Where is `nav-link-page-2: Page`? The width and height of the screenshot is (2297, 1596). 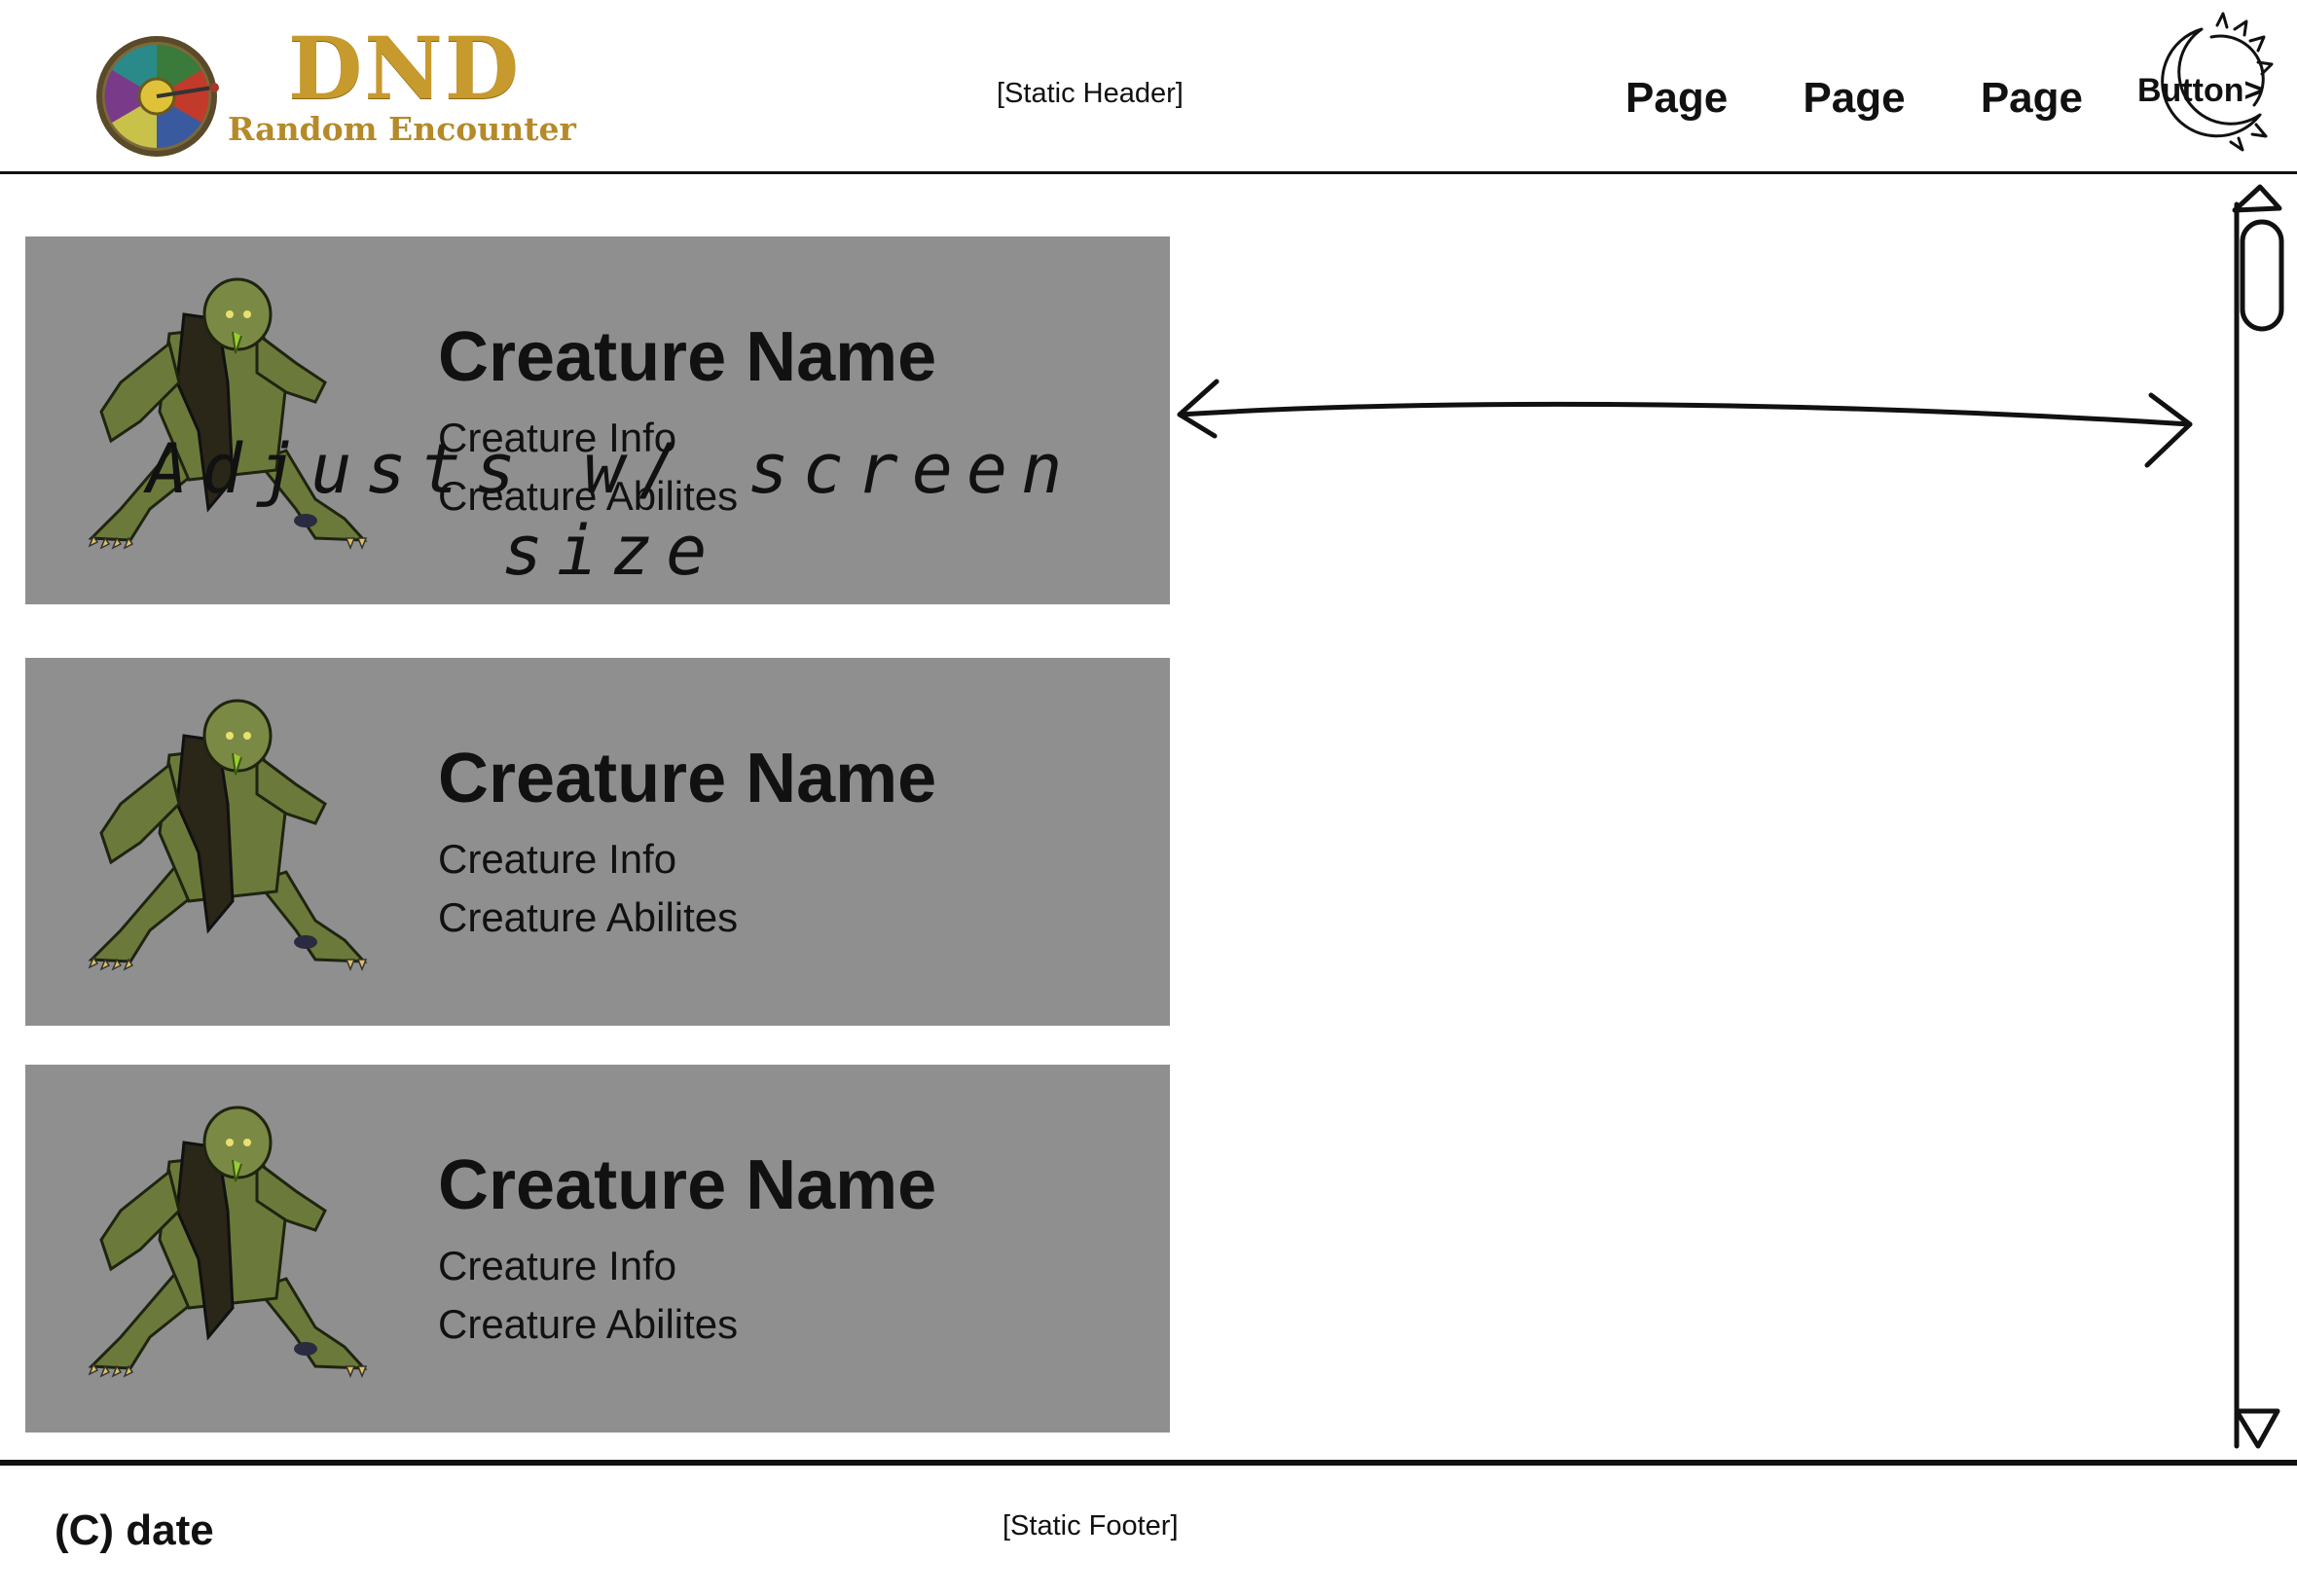 nav-link-page-2: Page is located at coordinates (1854, 98).